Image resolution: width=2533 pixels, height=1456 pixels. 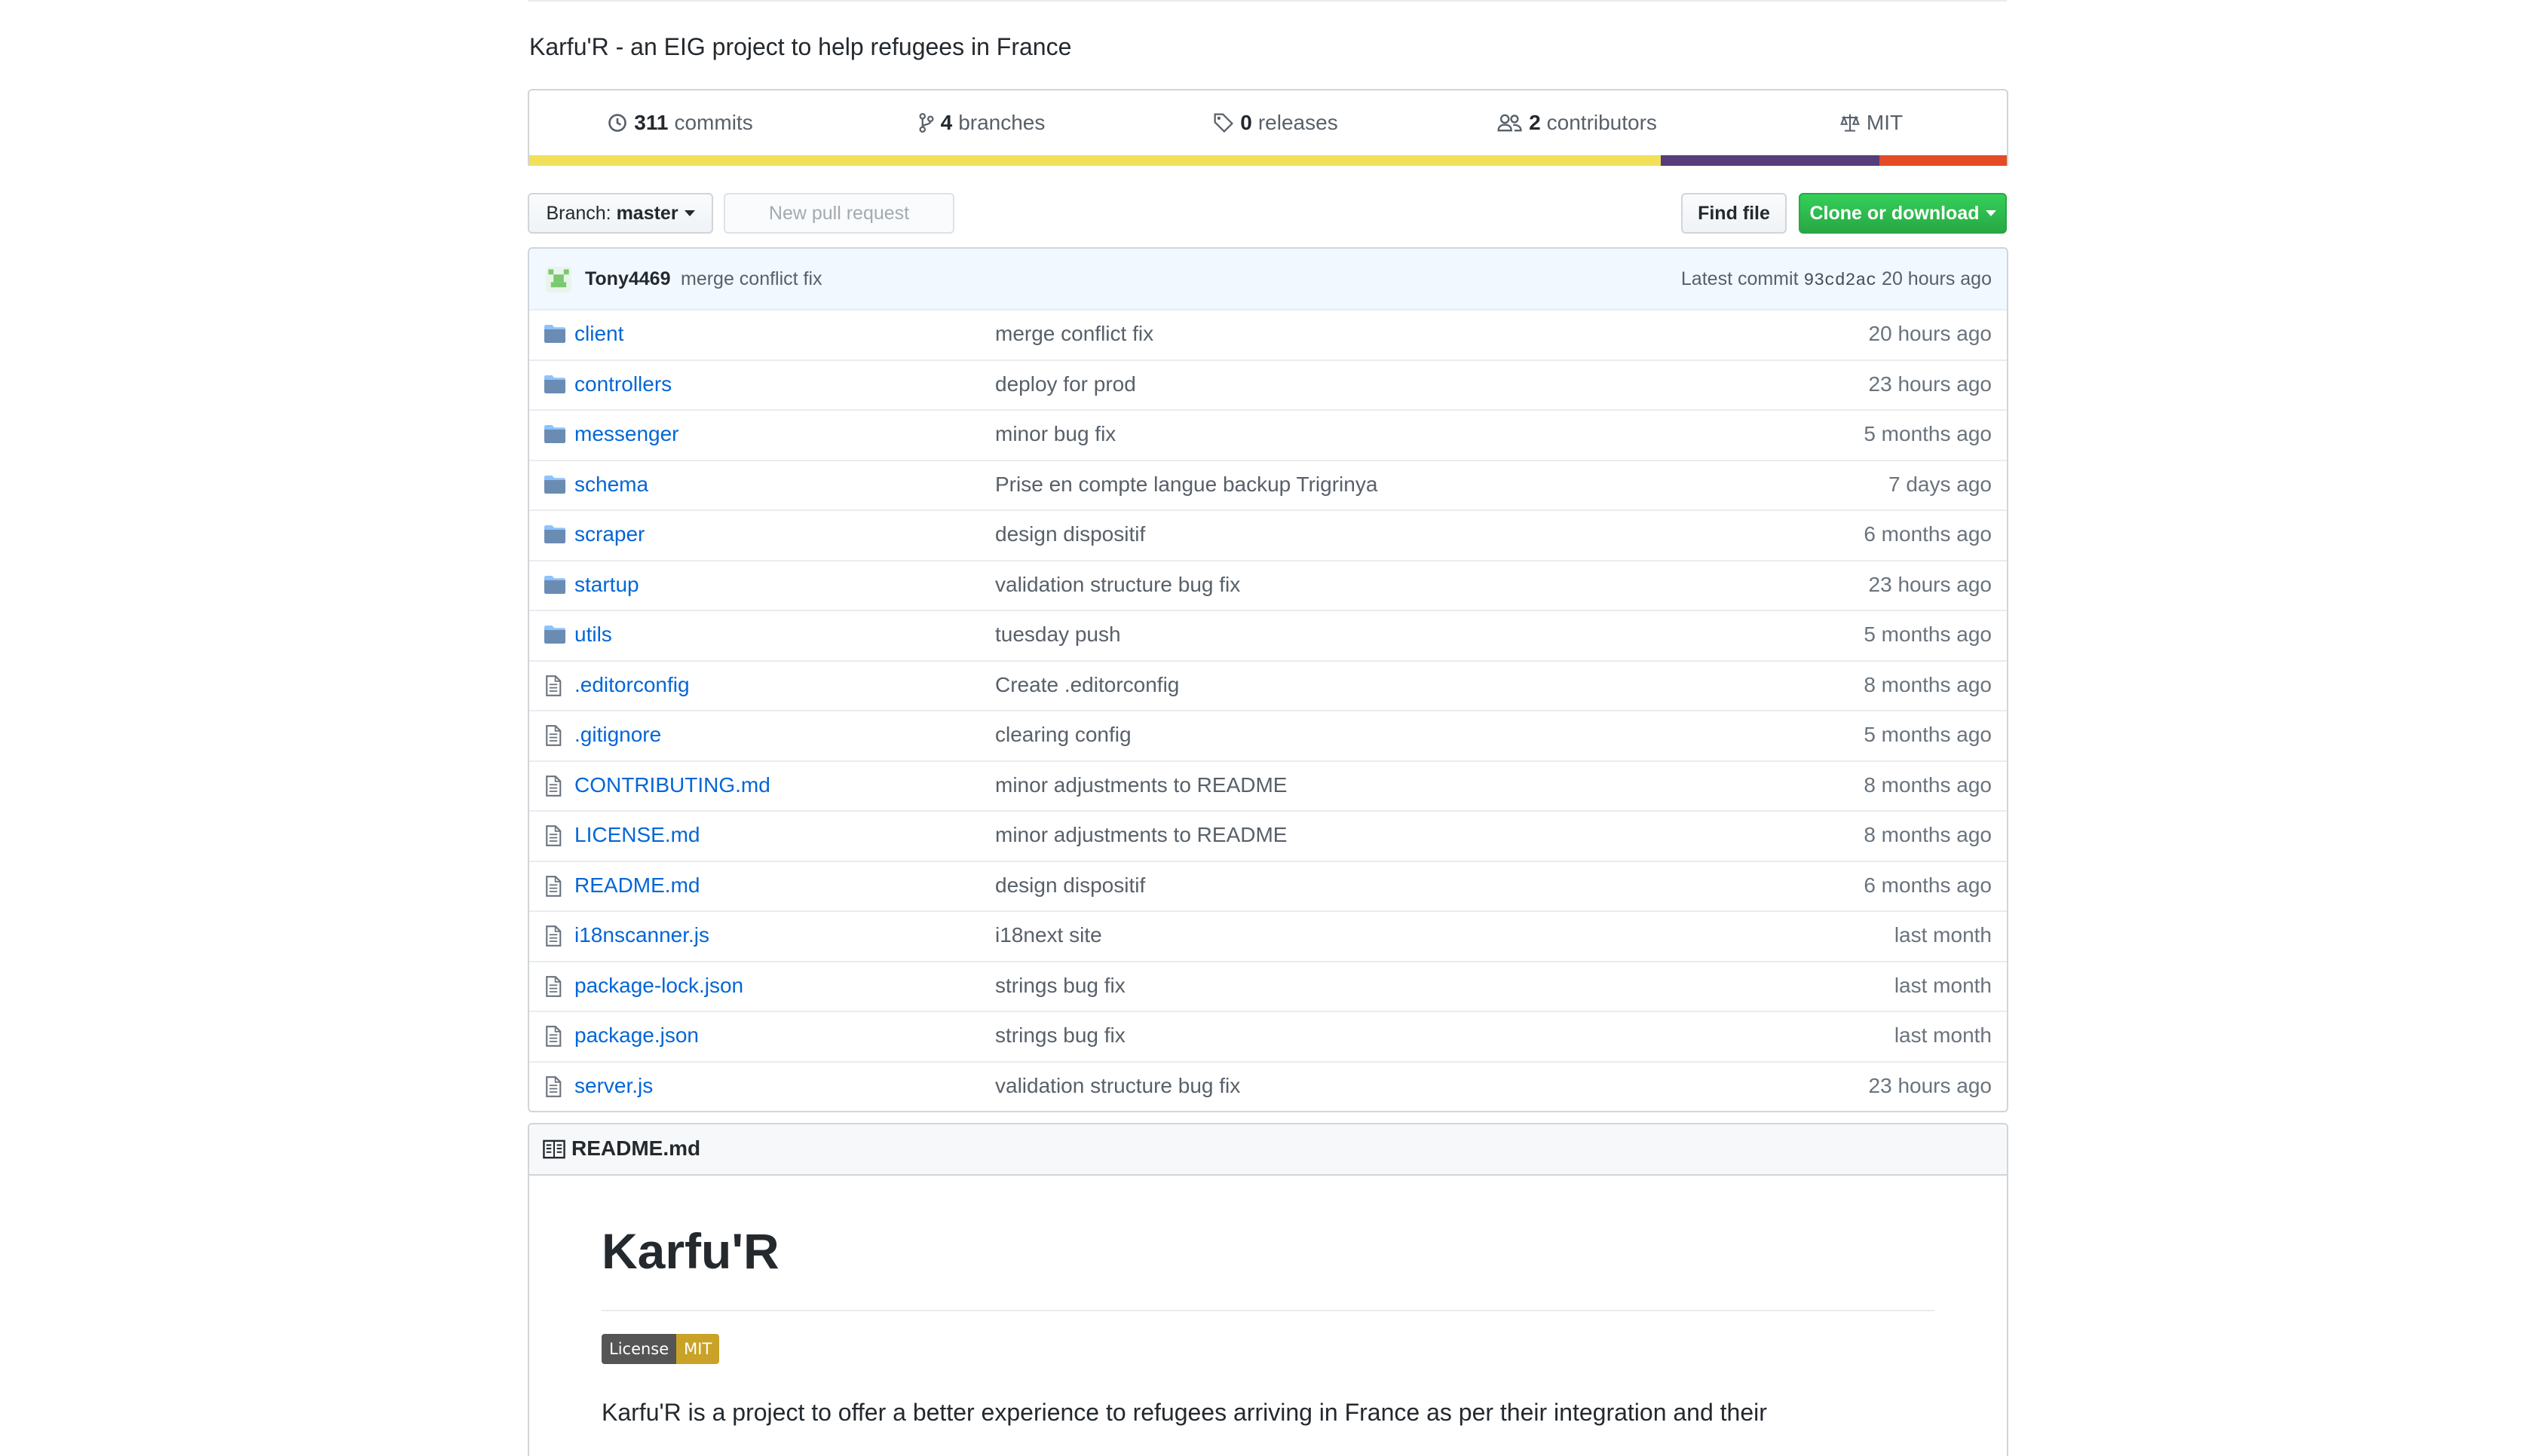 What do you see at coordinates (598, 334) in the screenshot?
I see `file-name-link: client` at bounding box center [598, 334].